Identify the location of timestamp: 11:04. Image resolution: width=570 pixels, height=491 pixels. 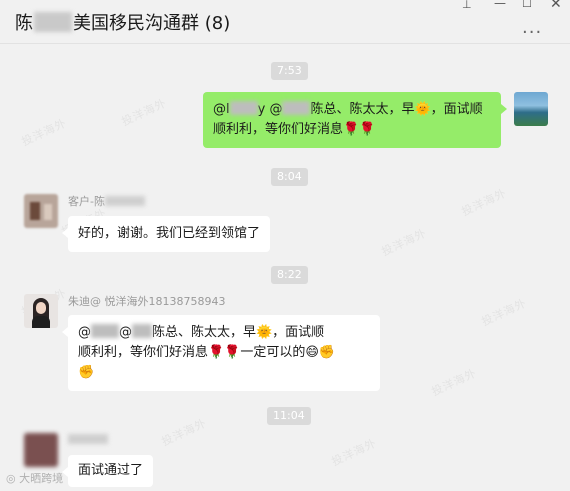
(289, 416).